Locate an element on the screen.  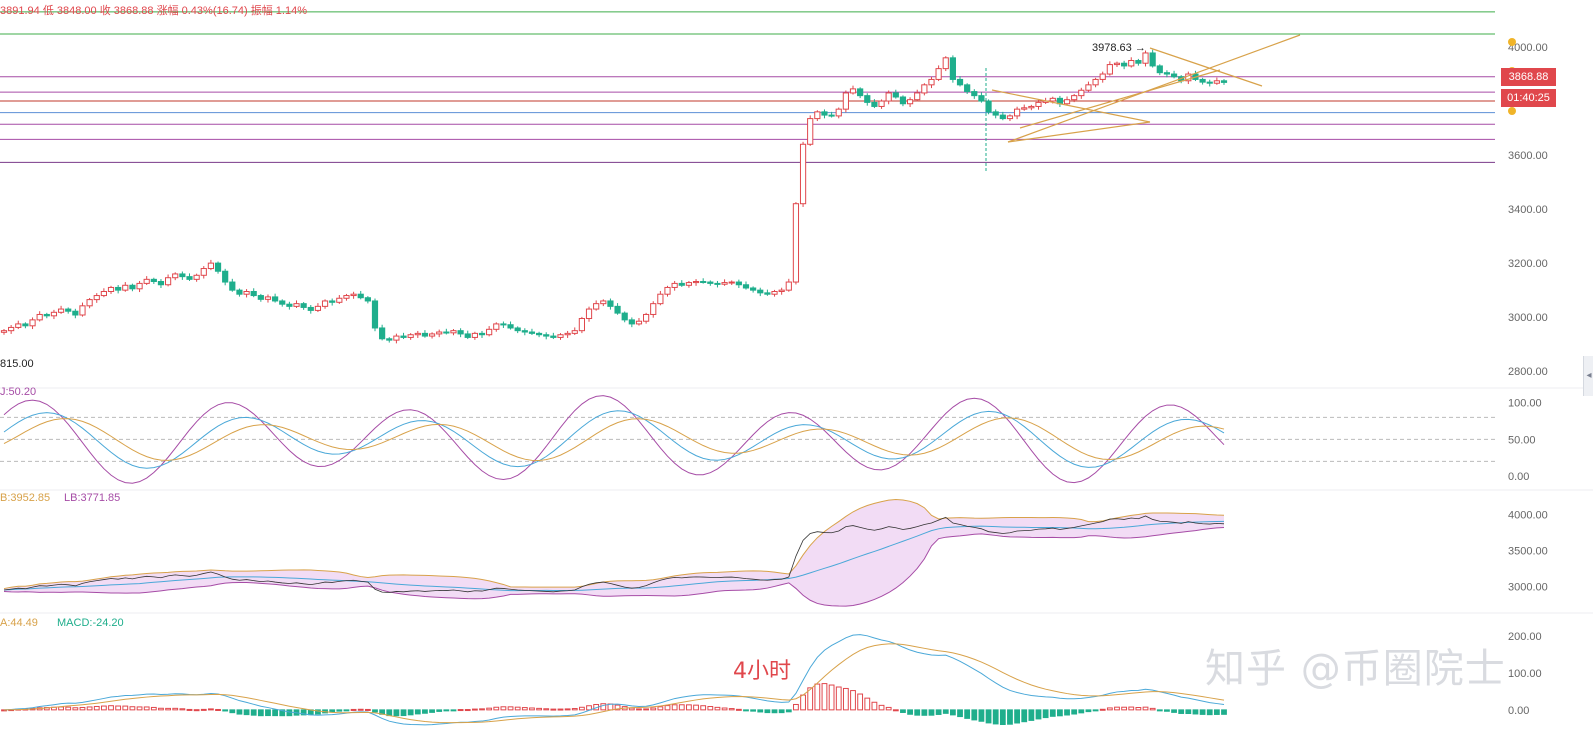
panel-collapse-handle: ◂ is located at coordinates (1588, 376).